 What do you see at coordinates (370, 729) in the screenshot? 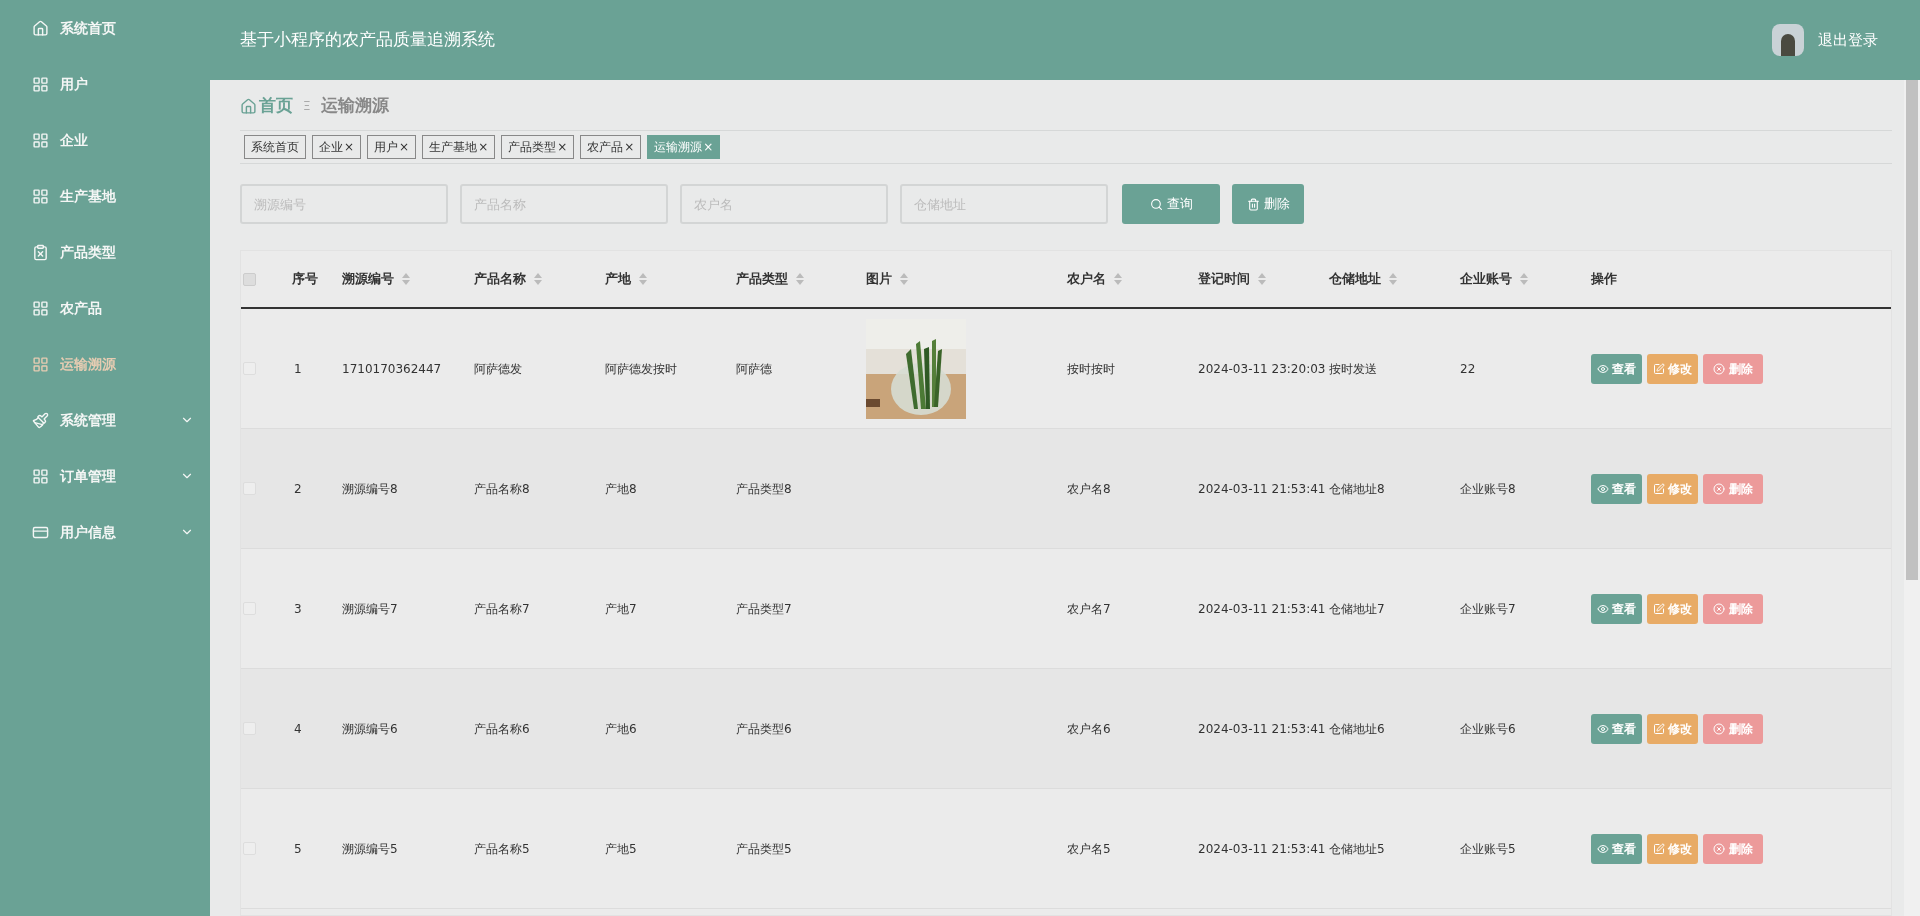
I see `table-cell-text: 溯源编号6` at bounding box center [370, 729].